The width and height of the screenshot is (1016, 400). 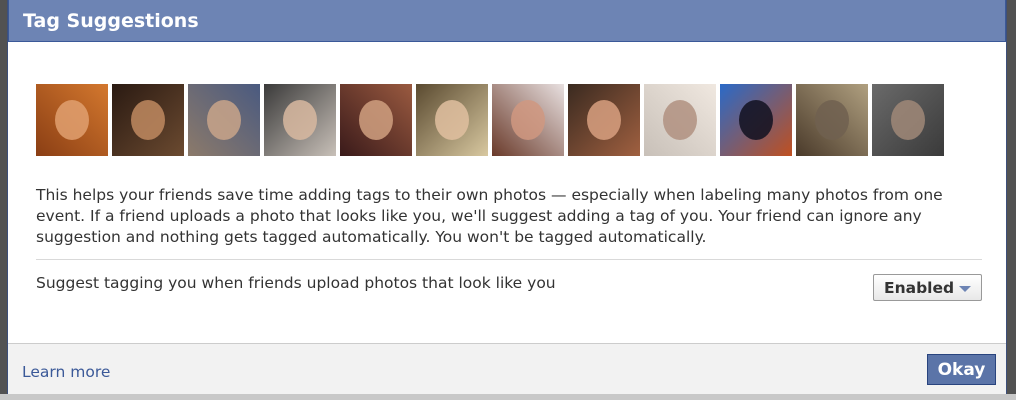 I want to click on tag-suggestion-select: Enabled, so click(x=927, y=287).